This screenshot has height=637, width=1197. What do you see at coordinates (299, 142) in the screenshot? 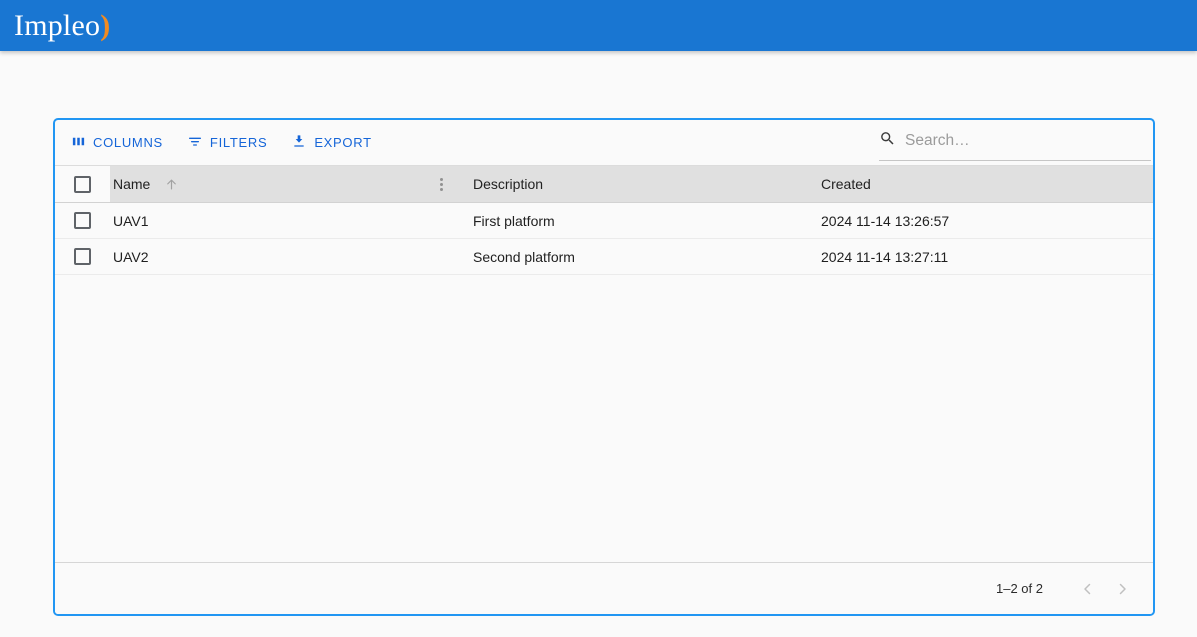
I see `export-icon` at bounding box center [299, 142].